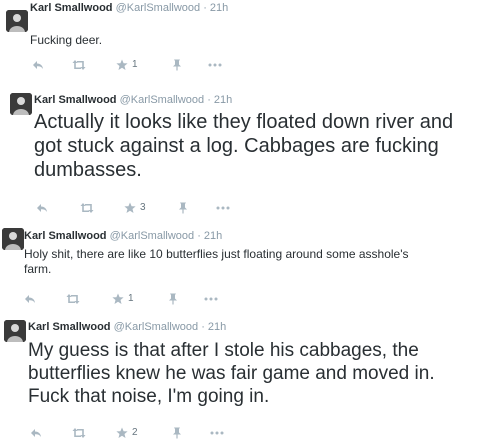 The width and height of the screenshot is (500, 448). I want to click on favorite-button: 3, so click(135, 208).